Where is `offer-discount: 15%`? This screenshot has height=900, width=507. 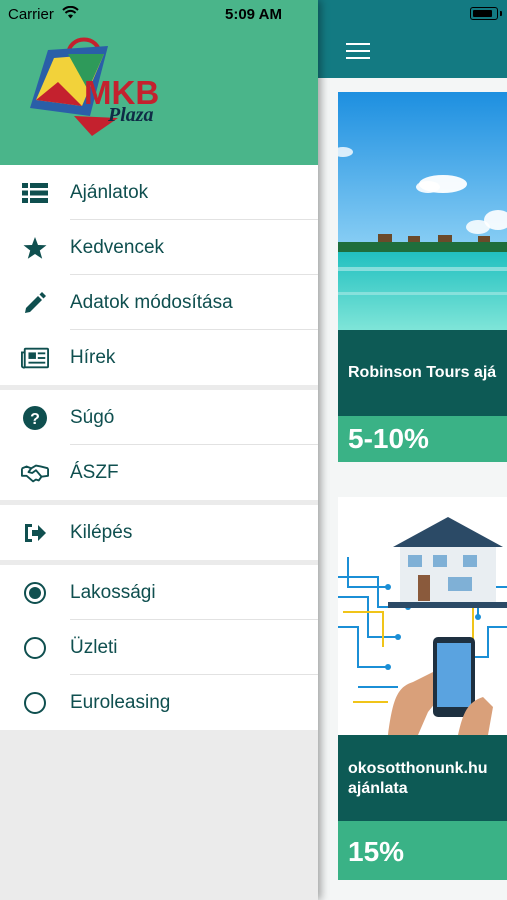
offer-discount: 15% is located at coordinates (422, 850).